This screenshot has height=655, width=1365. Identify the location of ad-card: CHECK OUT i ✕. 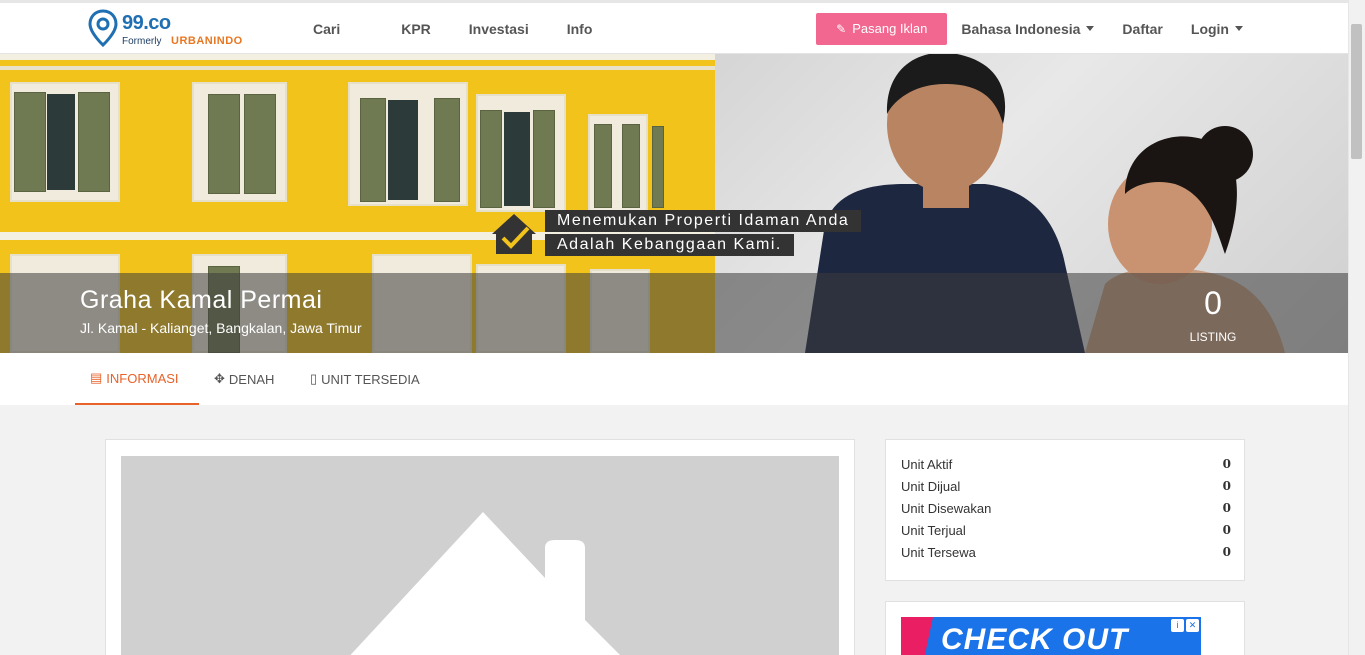
(1065, 628).